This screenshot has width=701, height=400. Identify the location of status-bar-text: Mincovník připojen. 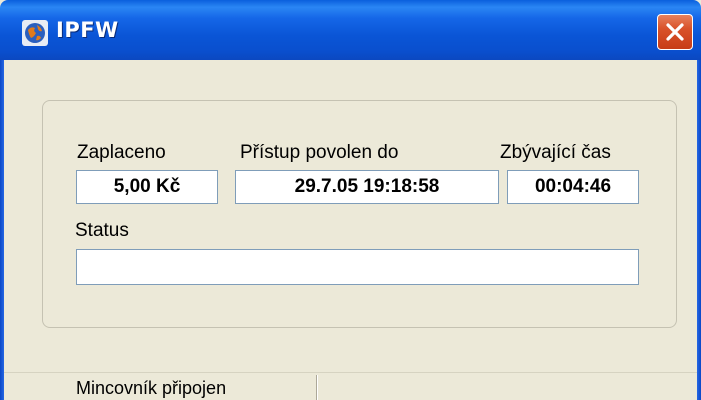
(151, 388).